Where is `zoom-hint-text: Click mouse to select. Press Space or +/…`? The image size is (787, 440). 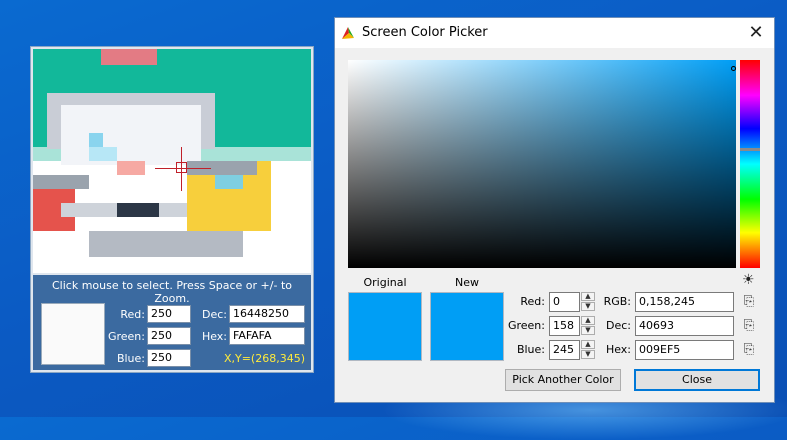
zoom-hint-text: Click mouse to select. Press Space or +/… is located at coordinates (172, 292).